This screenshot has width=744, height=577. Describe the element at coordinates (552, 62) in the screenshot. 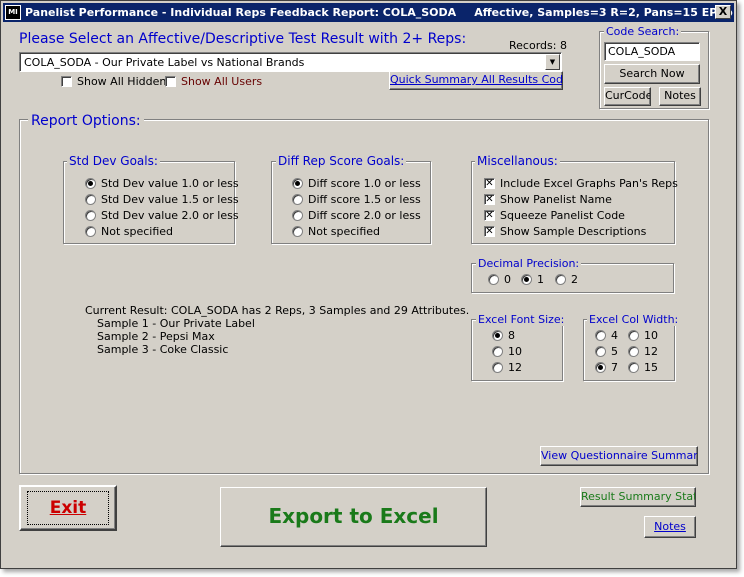

I see `chevron-down-icon: ▼` at that location.